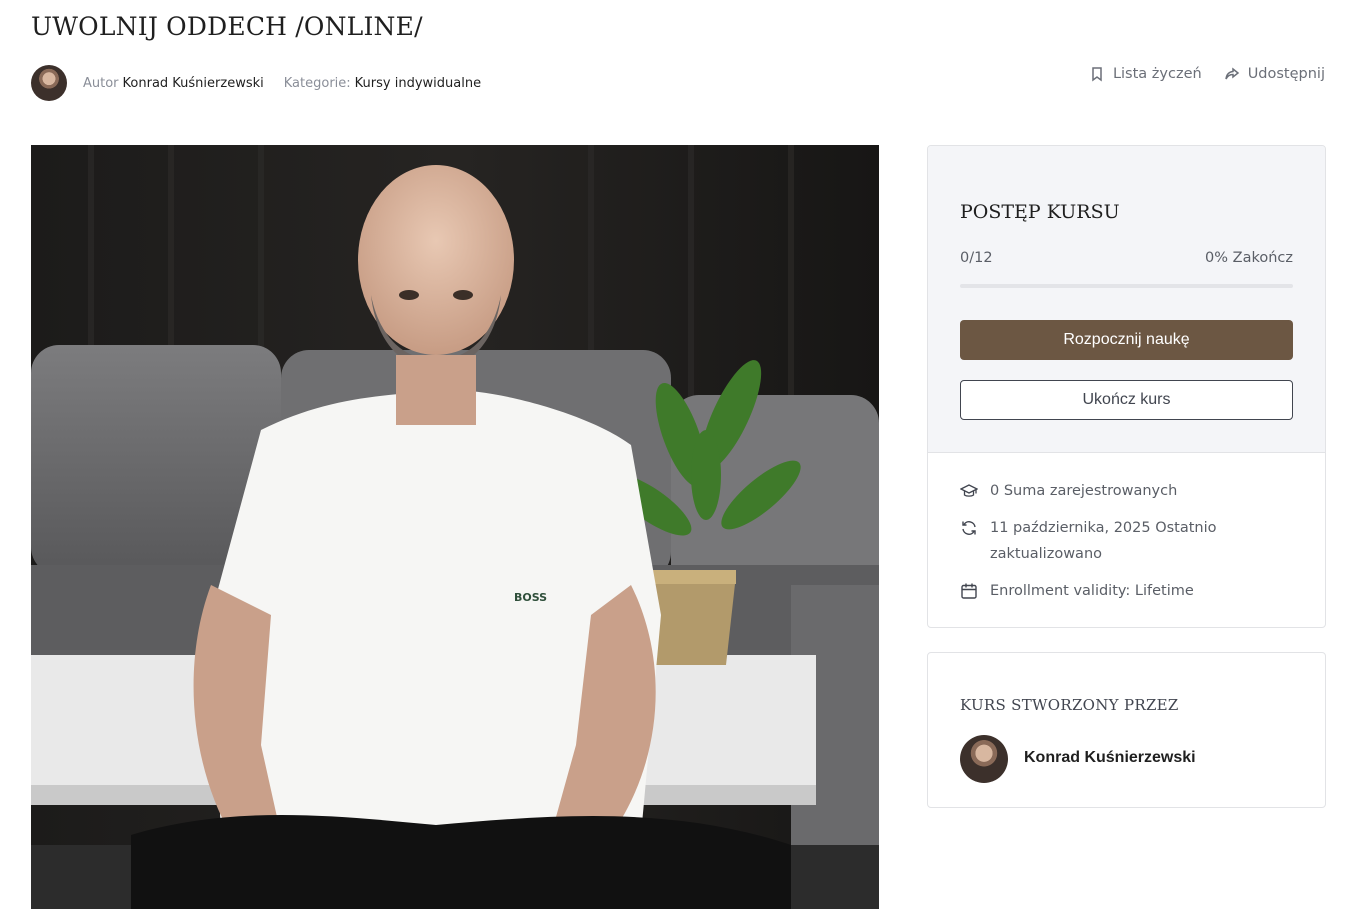 This screenshot has height=909, width=1349. I want to click on shirt-brand: BOSS, so click(530, 597).